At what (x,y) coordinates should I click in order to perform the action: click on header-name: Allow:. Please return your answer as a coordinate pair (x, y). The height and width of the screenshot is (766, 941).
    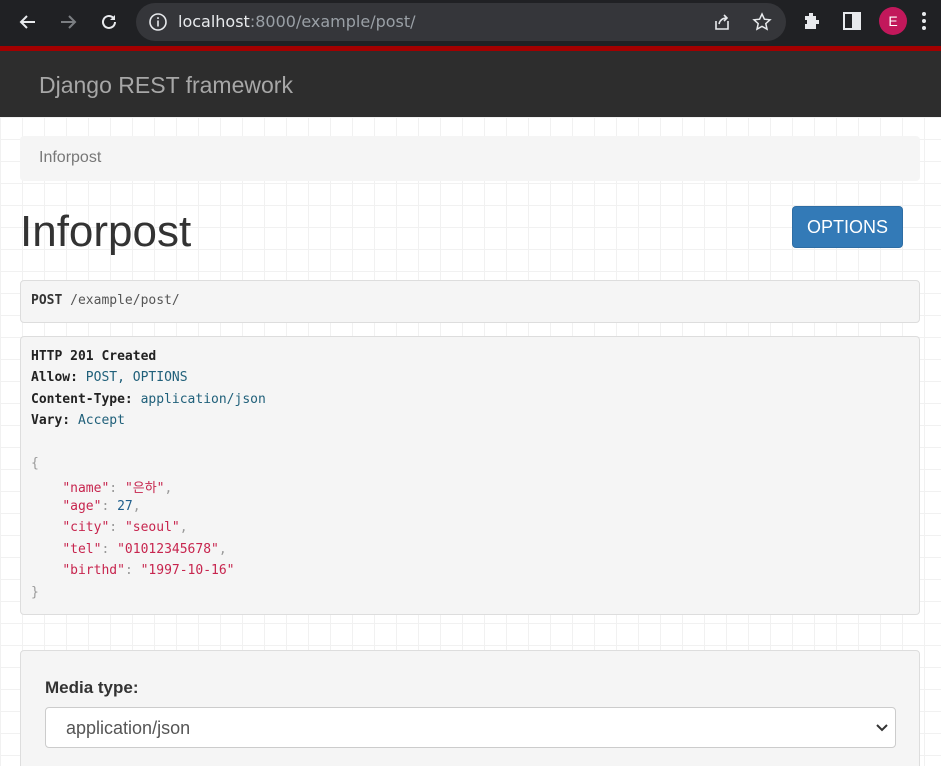
    Looking at the image, I should click on (54, 377).